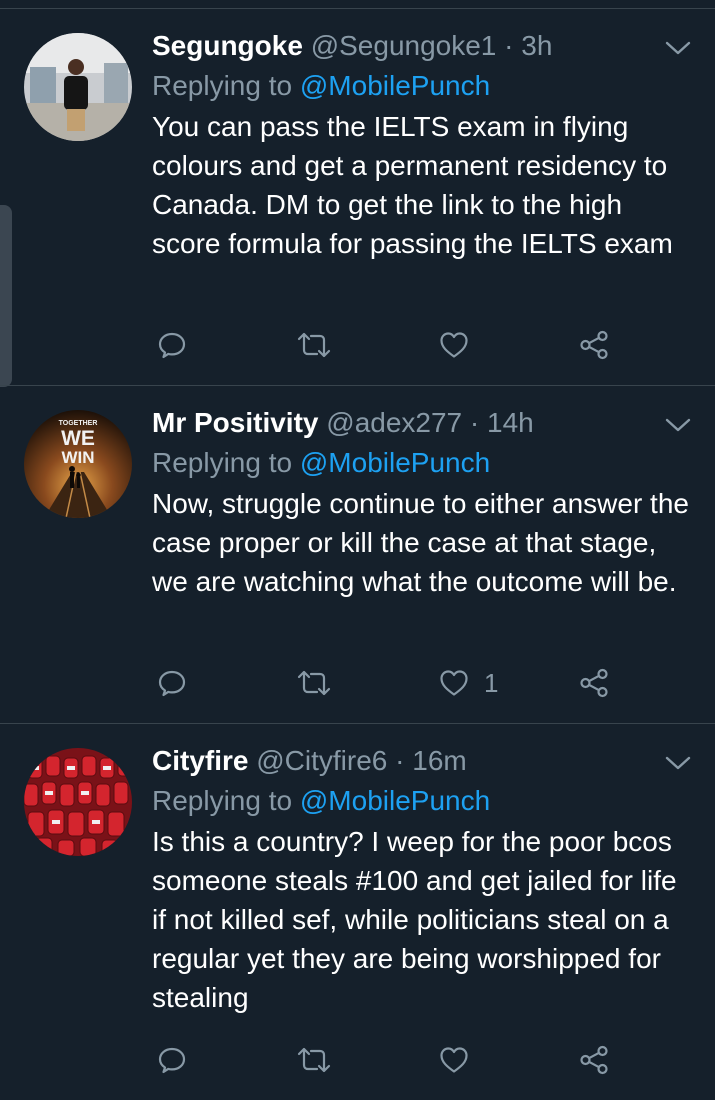 This screenshot has width=715, height=1100. Describe the element at coordinates (78, 423) in the screenshot. I see `avatar-caption-small: TOGETHER` at that location.